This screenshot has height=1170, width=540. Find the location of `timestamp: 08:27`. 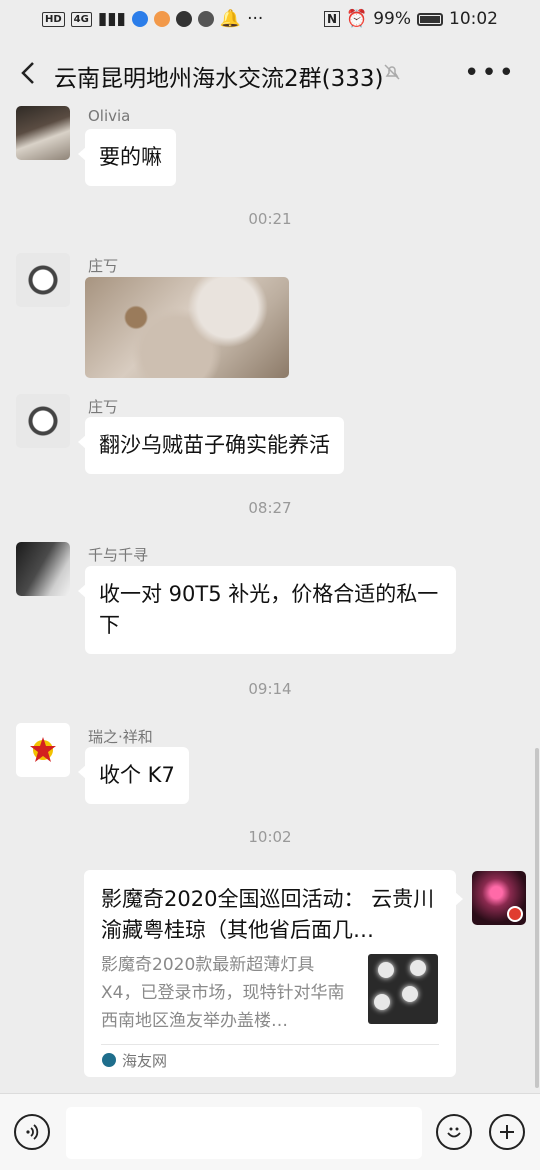

timestamp: 08:27 is located at coordinates (270, 508).